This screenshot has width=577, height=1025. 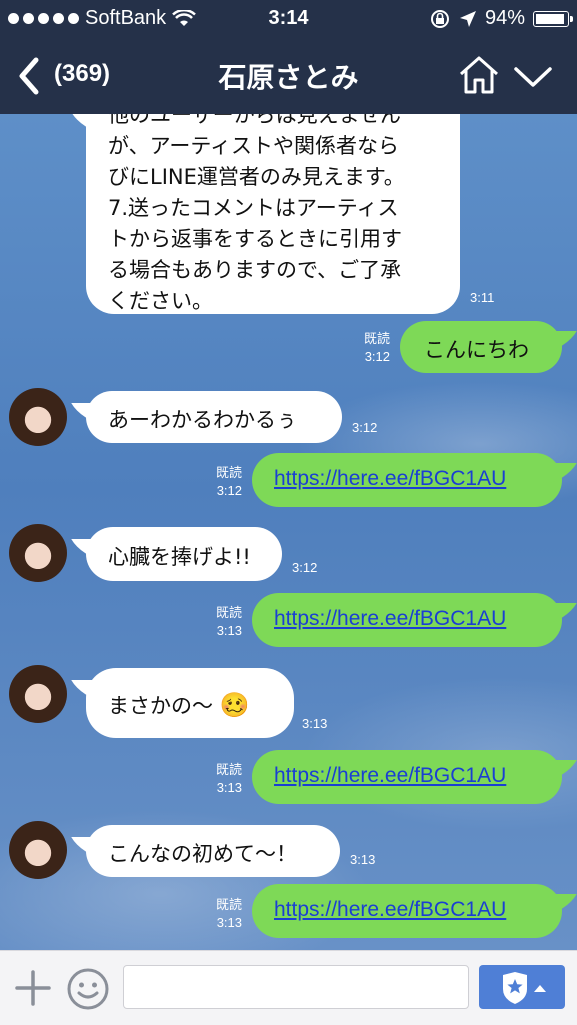 What do you see at coordinates (179, 557) in the screenshot?
I see `message-text: 心臓を捧げよ!!` at bounding box center [179, 557].